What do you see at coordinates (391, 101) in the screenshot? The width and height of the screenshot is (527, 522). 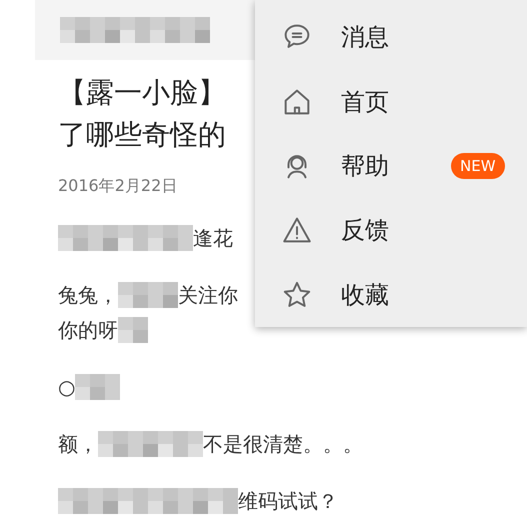 I see `menu-item: 首页` at bounding box center [391, 101].